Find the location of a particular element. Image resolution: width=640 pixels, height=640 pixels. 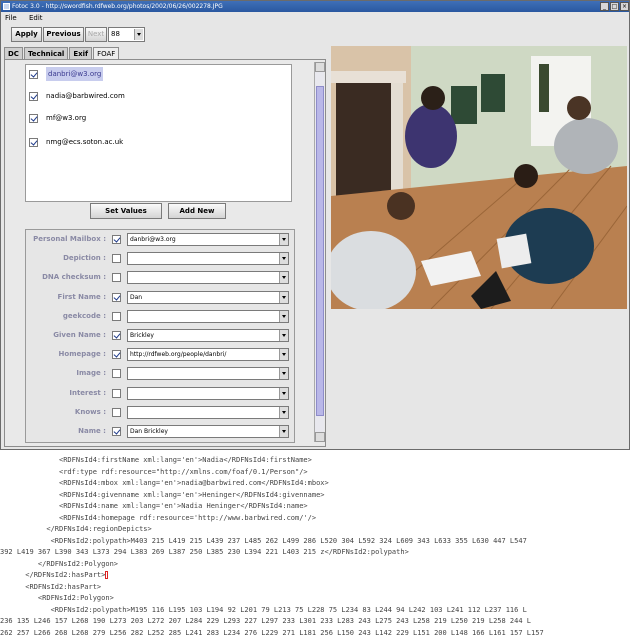

panel-scrollbar is located at coordinates (319, 252).